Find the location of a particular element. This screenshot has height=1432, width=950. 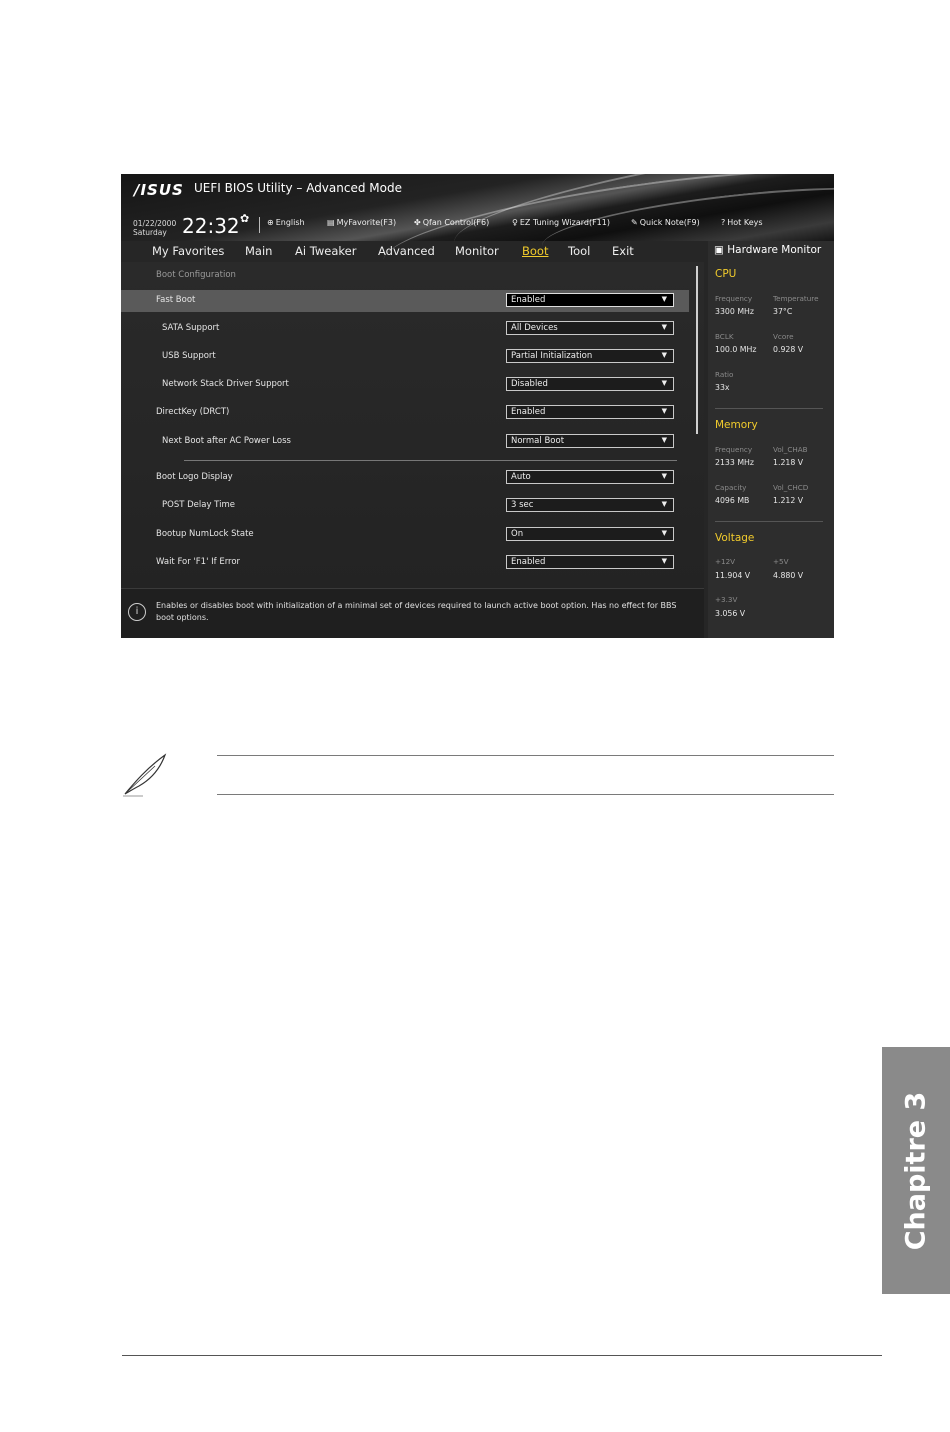

ez-tuning-button: ♀ EZ Tuning Wizard(F11) is located at coordinates (561, 222).